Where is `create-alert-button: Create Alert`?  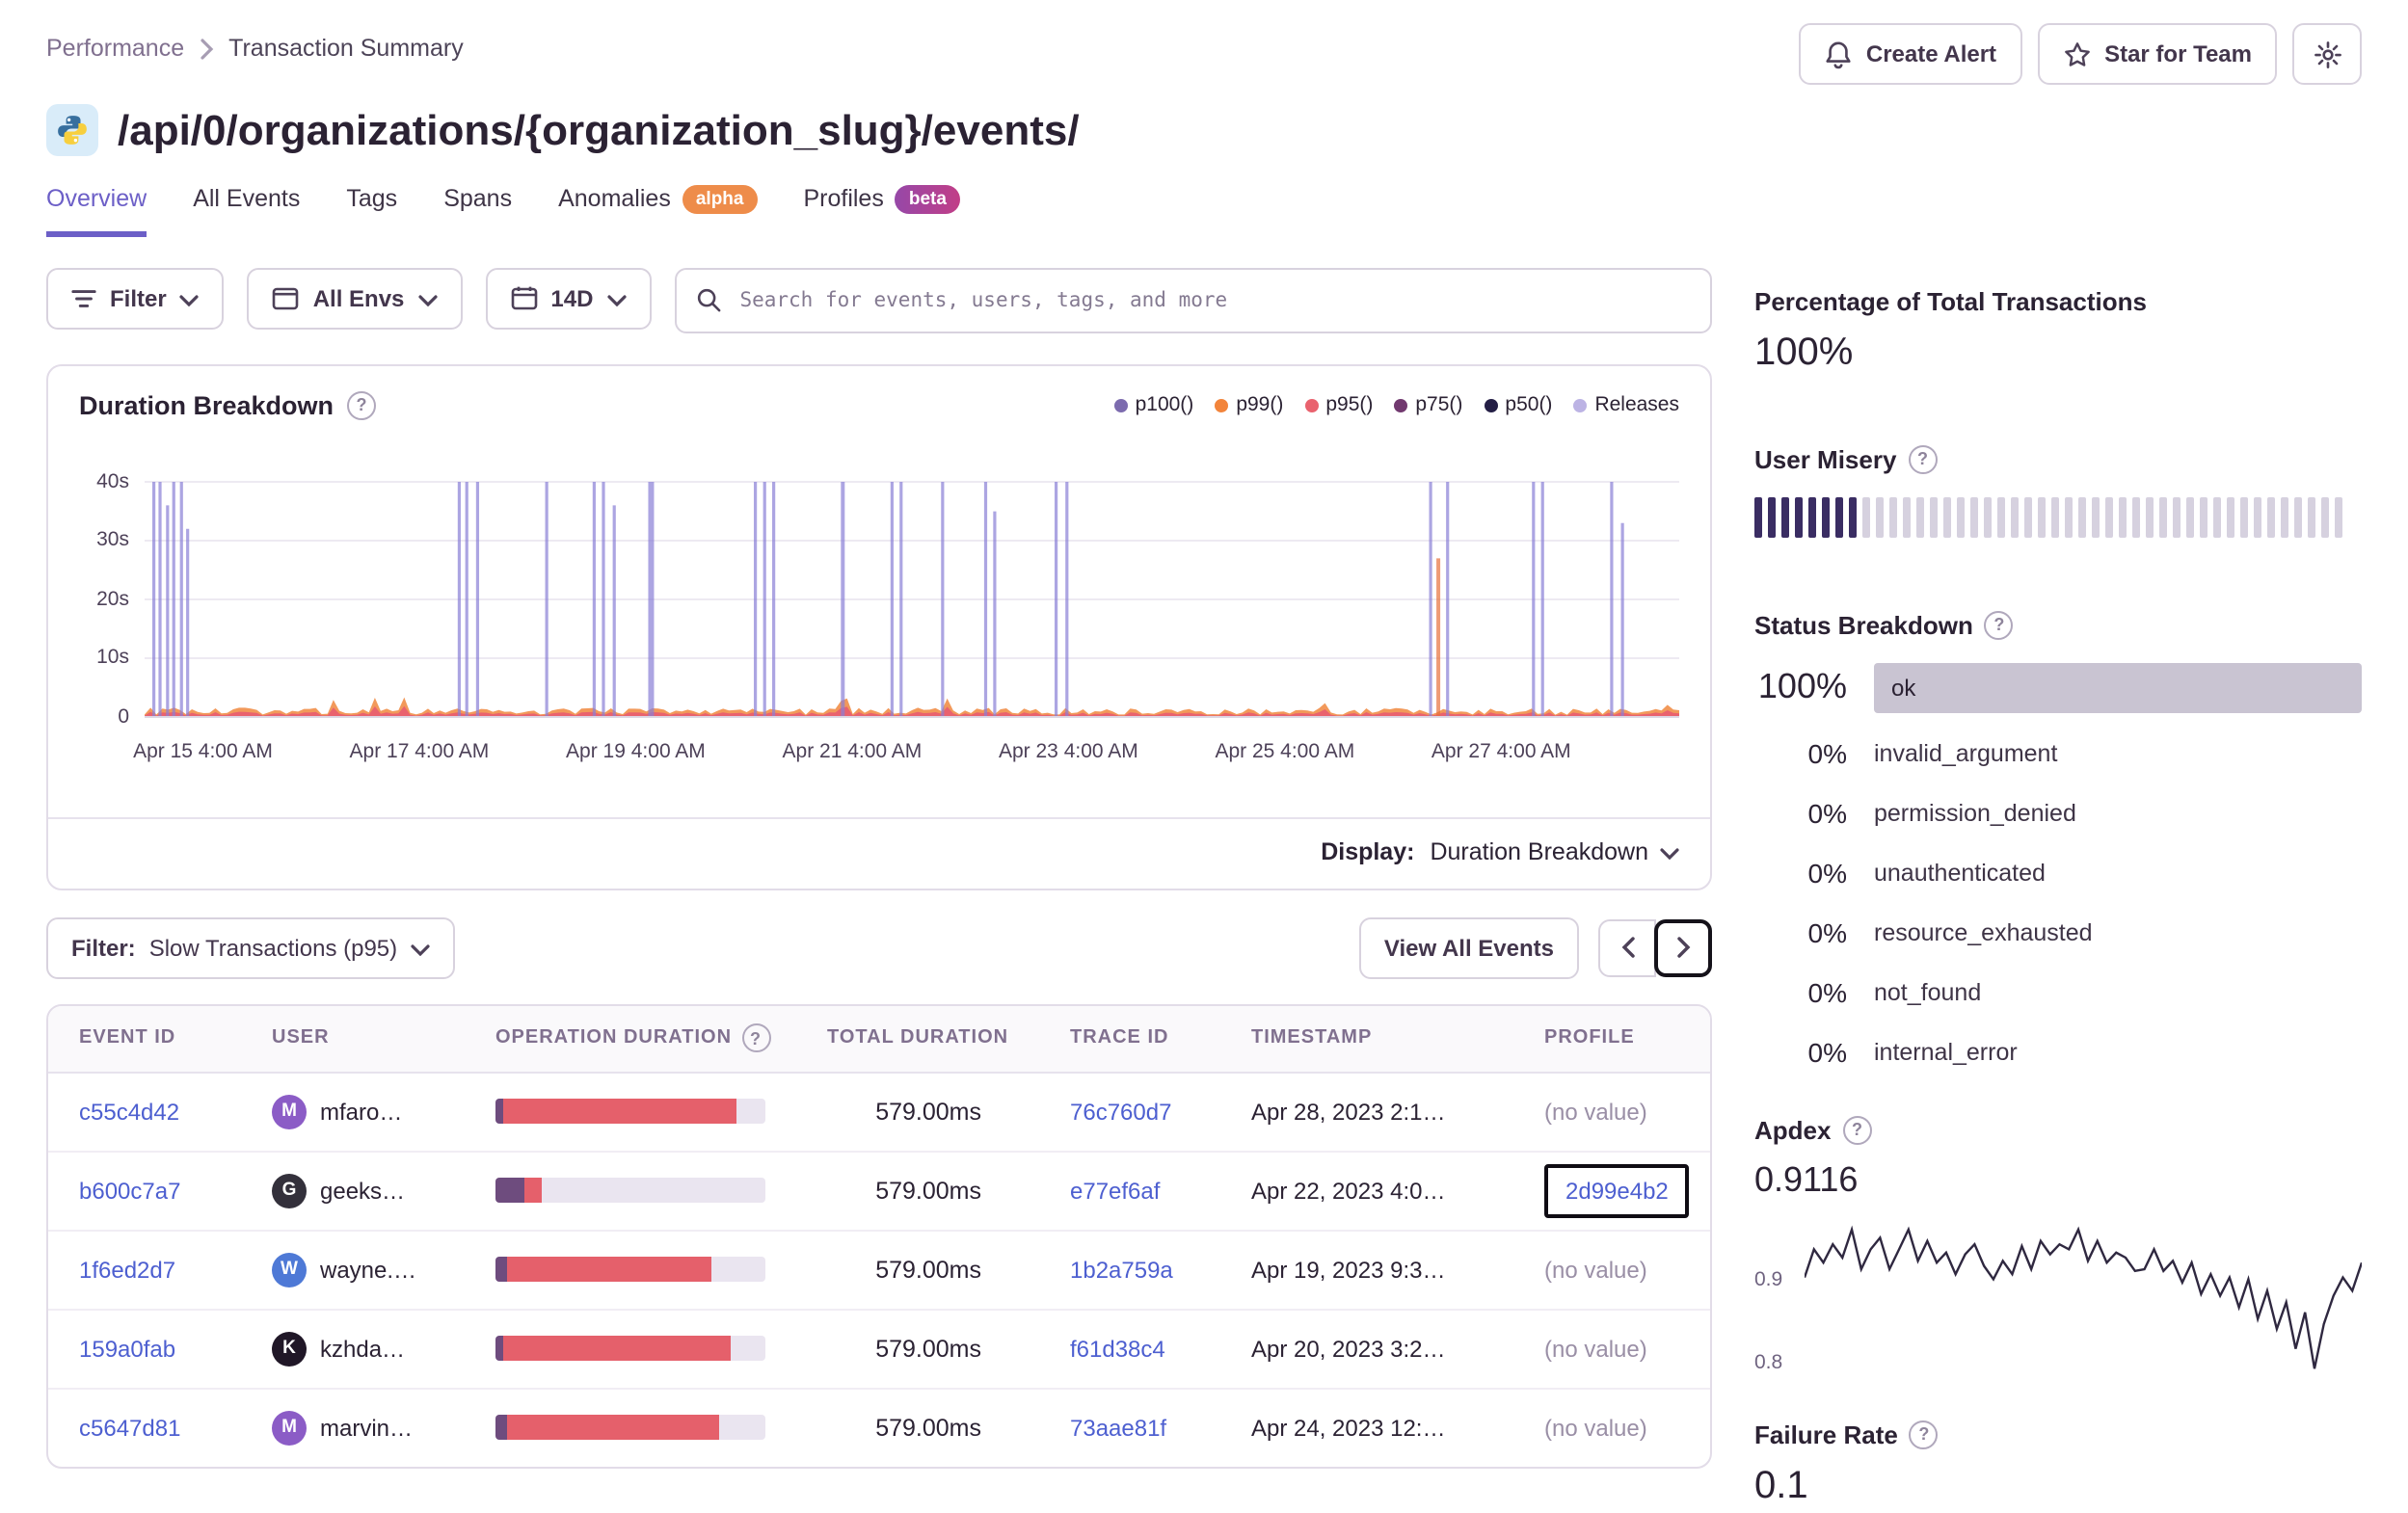 create-alert-button: Create Alert is located at coordinates (1910, 54).